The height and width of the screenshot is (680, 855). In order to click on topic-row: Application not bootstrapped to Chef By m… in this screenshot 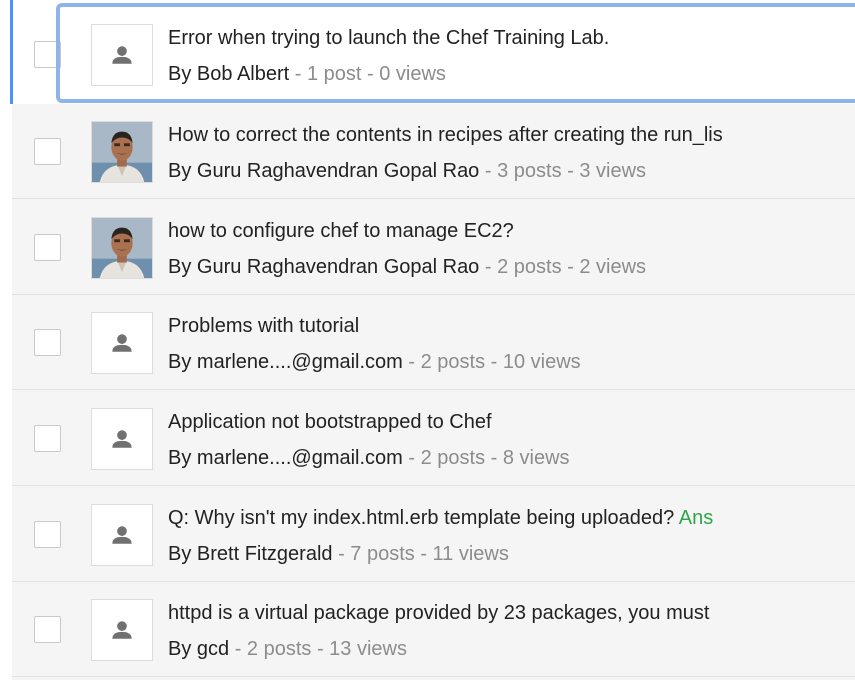, I will do `click(433, 438)`.